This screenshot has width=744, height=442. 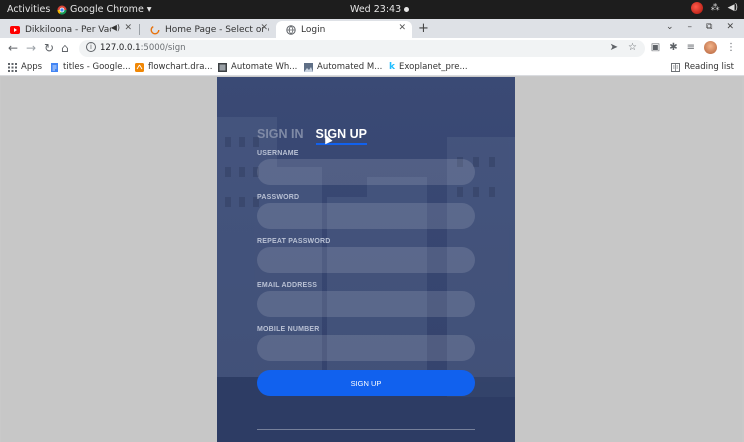 What do you see at coordinates (62, 10) in the screenshot?
I see `chrome-icon` at bounding box center [62, 10].